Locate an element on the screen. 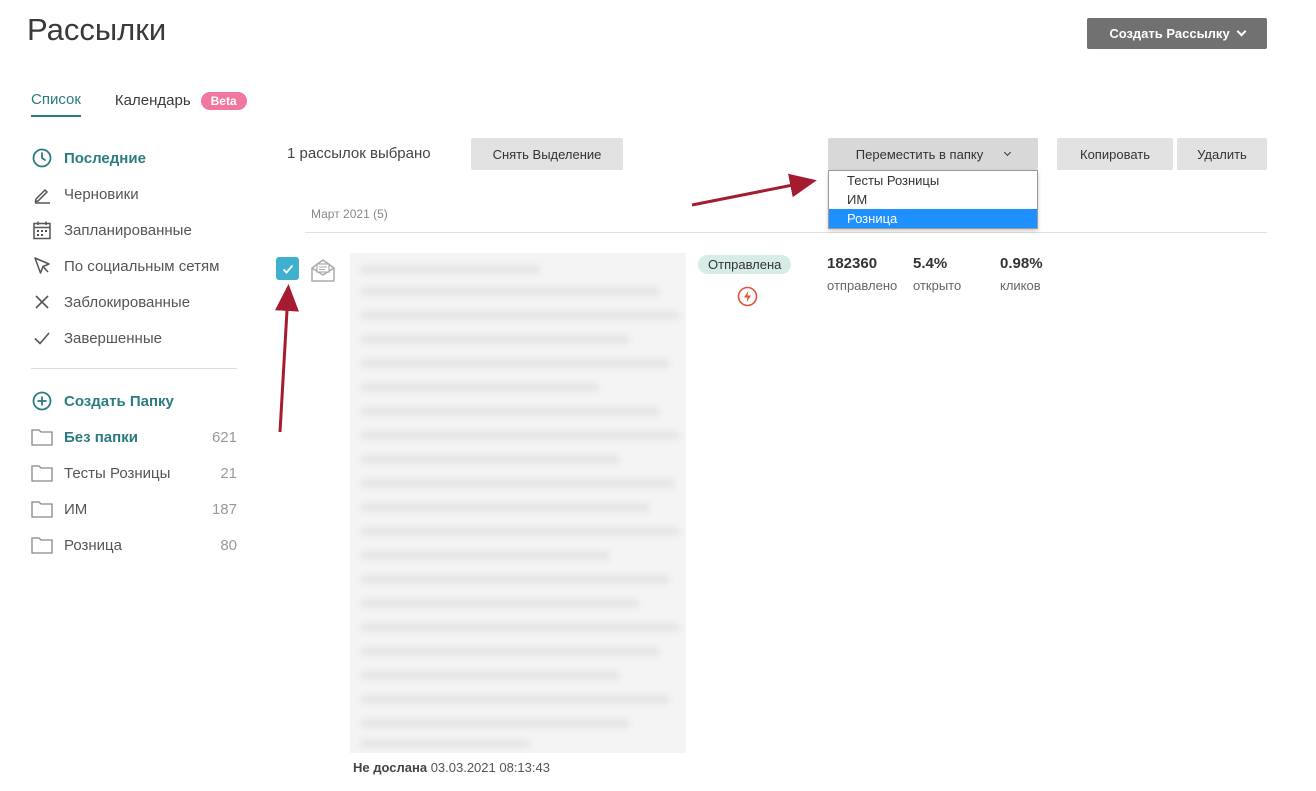 Image resolution: width=1316 pixels, height=791 pixels. sidebar-item-blocked: Заблокированные is located at coordinates (134, 302).